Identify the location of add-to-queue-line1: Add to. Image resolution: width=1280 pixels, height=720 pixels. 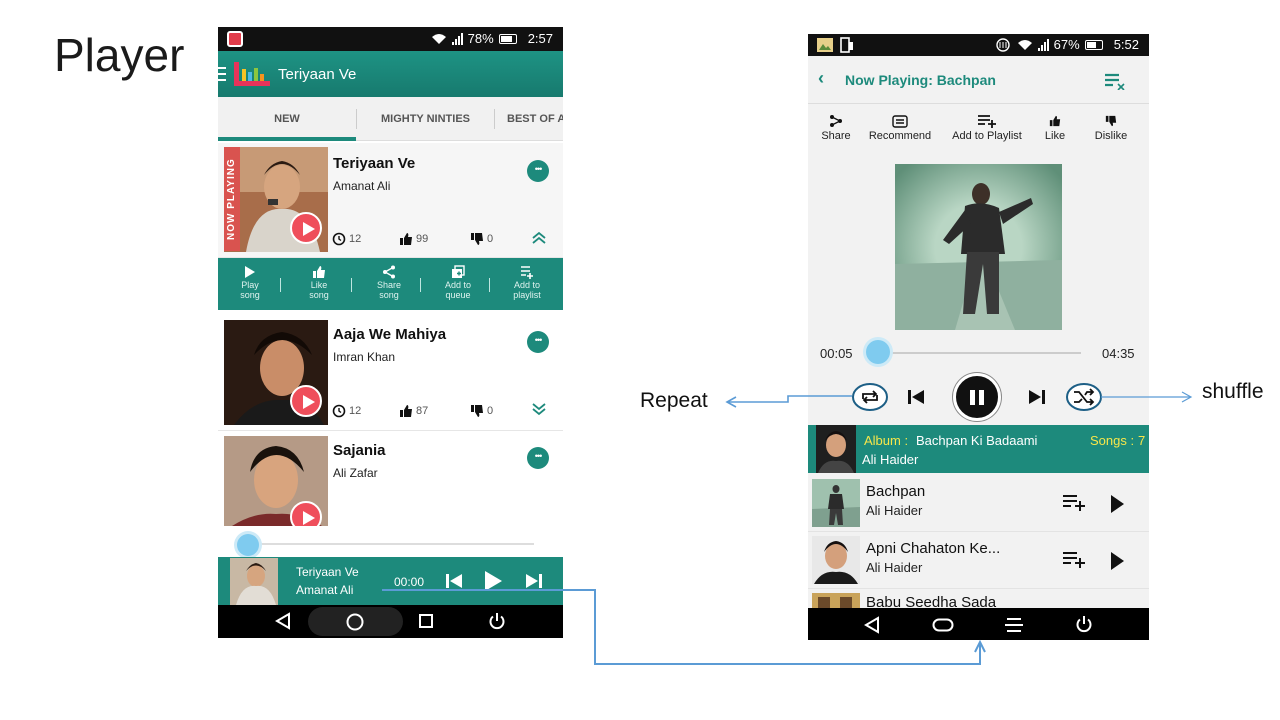
(458, 285).